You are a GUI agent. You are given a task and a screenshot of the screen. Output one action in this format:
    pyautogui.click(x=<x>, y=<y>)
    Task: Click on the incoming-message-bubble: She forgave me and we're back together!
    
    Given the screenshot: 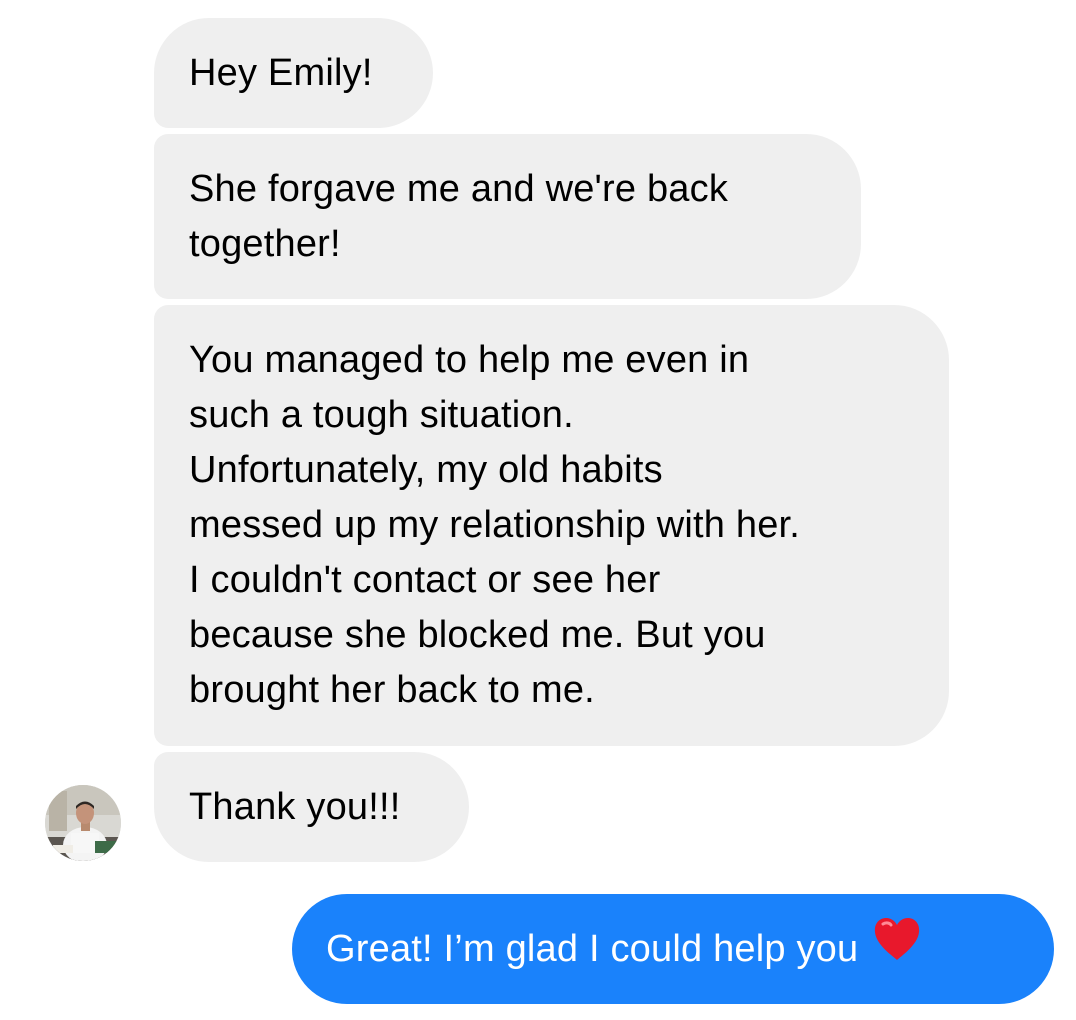 What is the action you would take?
    pyautogui.click(x=507, y=216)
    